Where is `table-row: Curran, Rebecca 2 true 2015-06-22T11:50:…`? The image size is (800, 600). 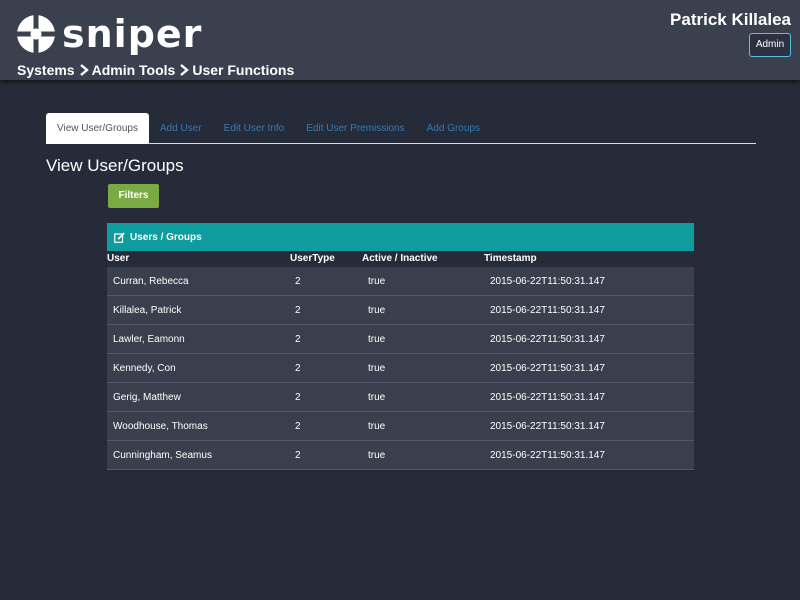 table-row: Curran, Rebecca 2 true 2015-06-22T11:50:… is located at coordinates (400, 281).